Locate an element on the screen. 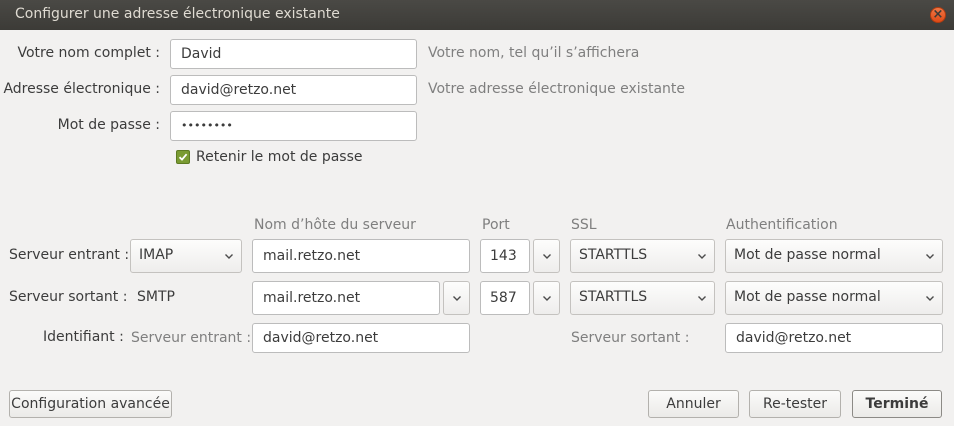 Image resolution: width=954 pixels, height=426 pixels. outgoing-hostname-dropdown is located at coordinates (456, 298).